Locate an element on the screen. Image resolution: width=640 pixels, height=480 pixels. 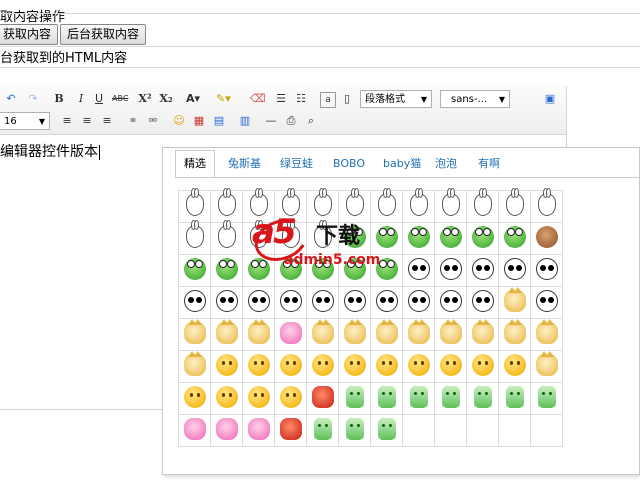
map-icon: ▥ is located at coordinates (245, 121).